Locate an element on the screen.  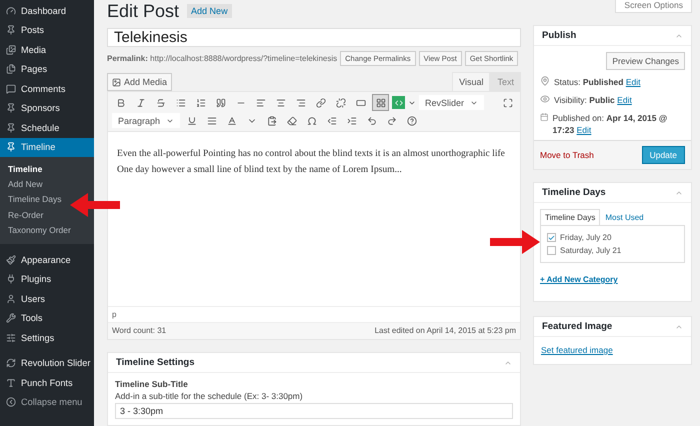
word-count: Word count: 31 is located at coordinates (139, 330).